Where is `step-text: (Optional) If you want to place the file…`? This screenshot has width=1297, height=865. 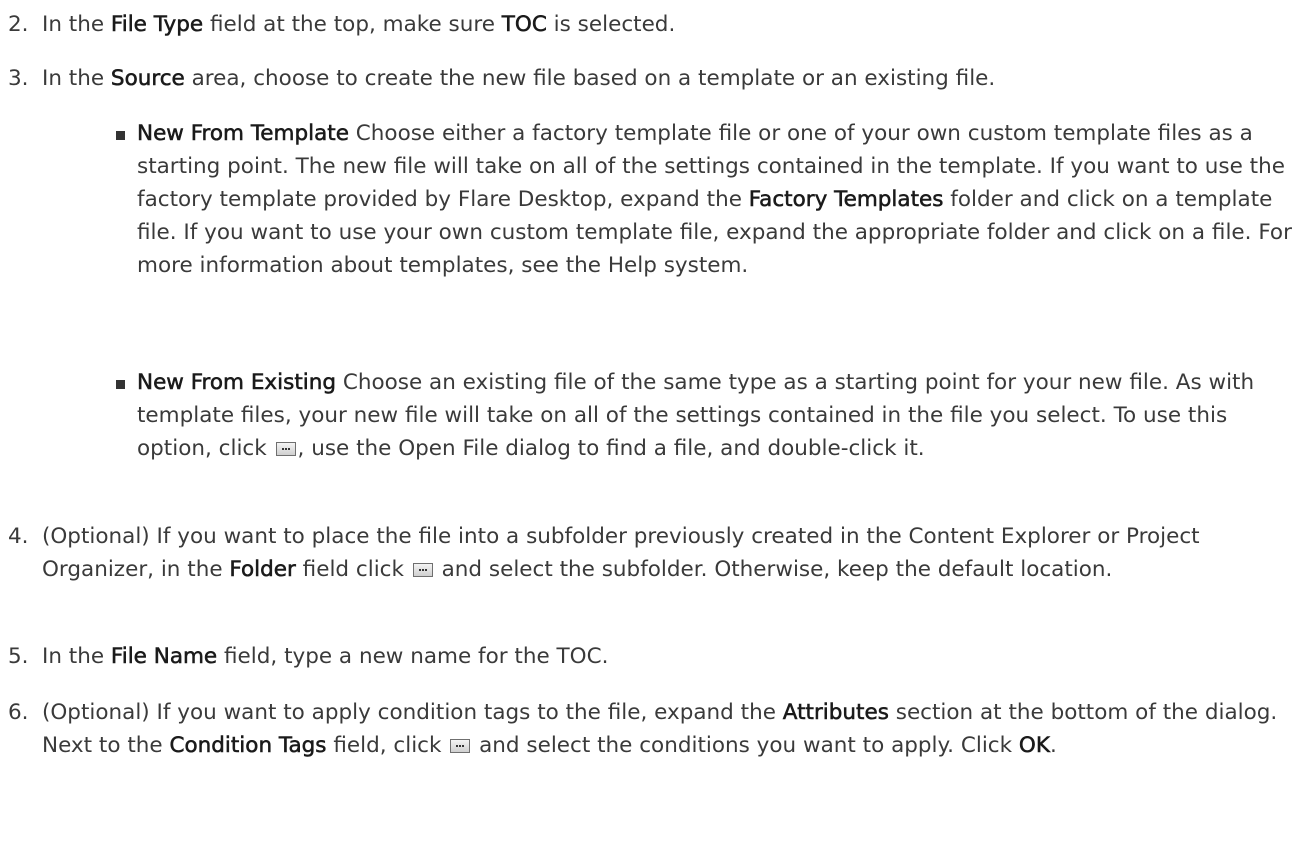 step-text: (Optional) If you want to place the file… is located at coordinates (666, 553).